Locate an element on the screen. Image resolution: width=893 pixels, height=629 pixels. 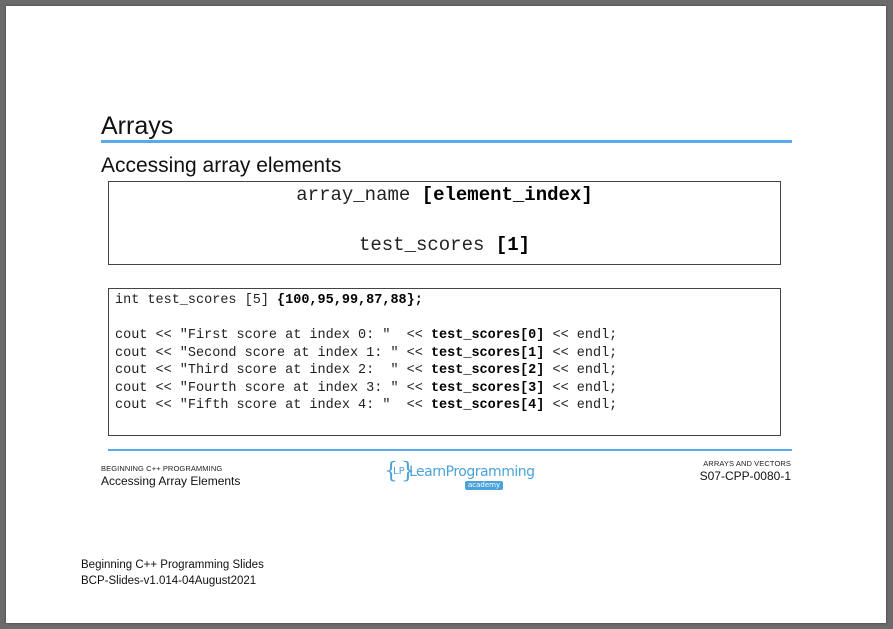
footer-section-label: ARRAYS AND VECTORS is located at coordinates (747, 463).